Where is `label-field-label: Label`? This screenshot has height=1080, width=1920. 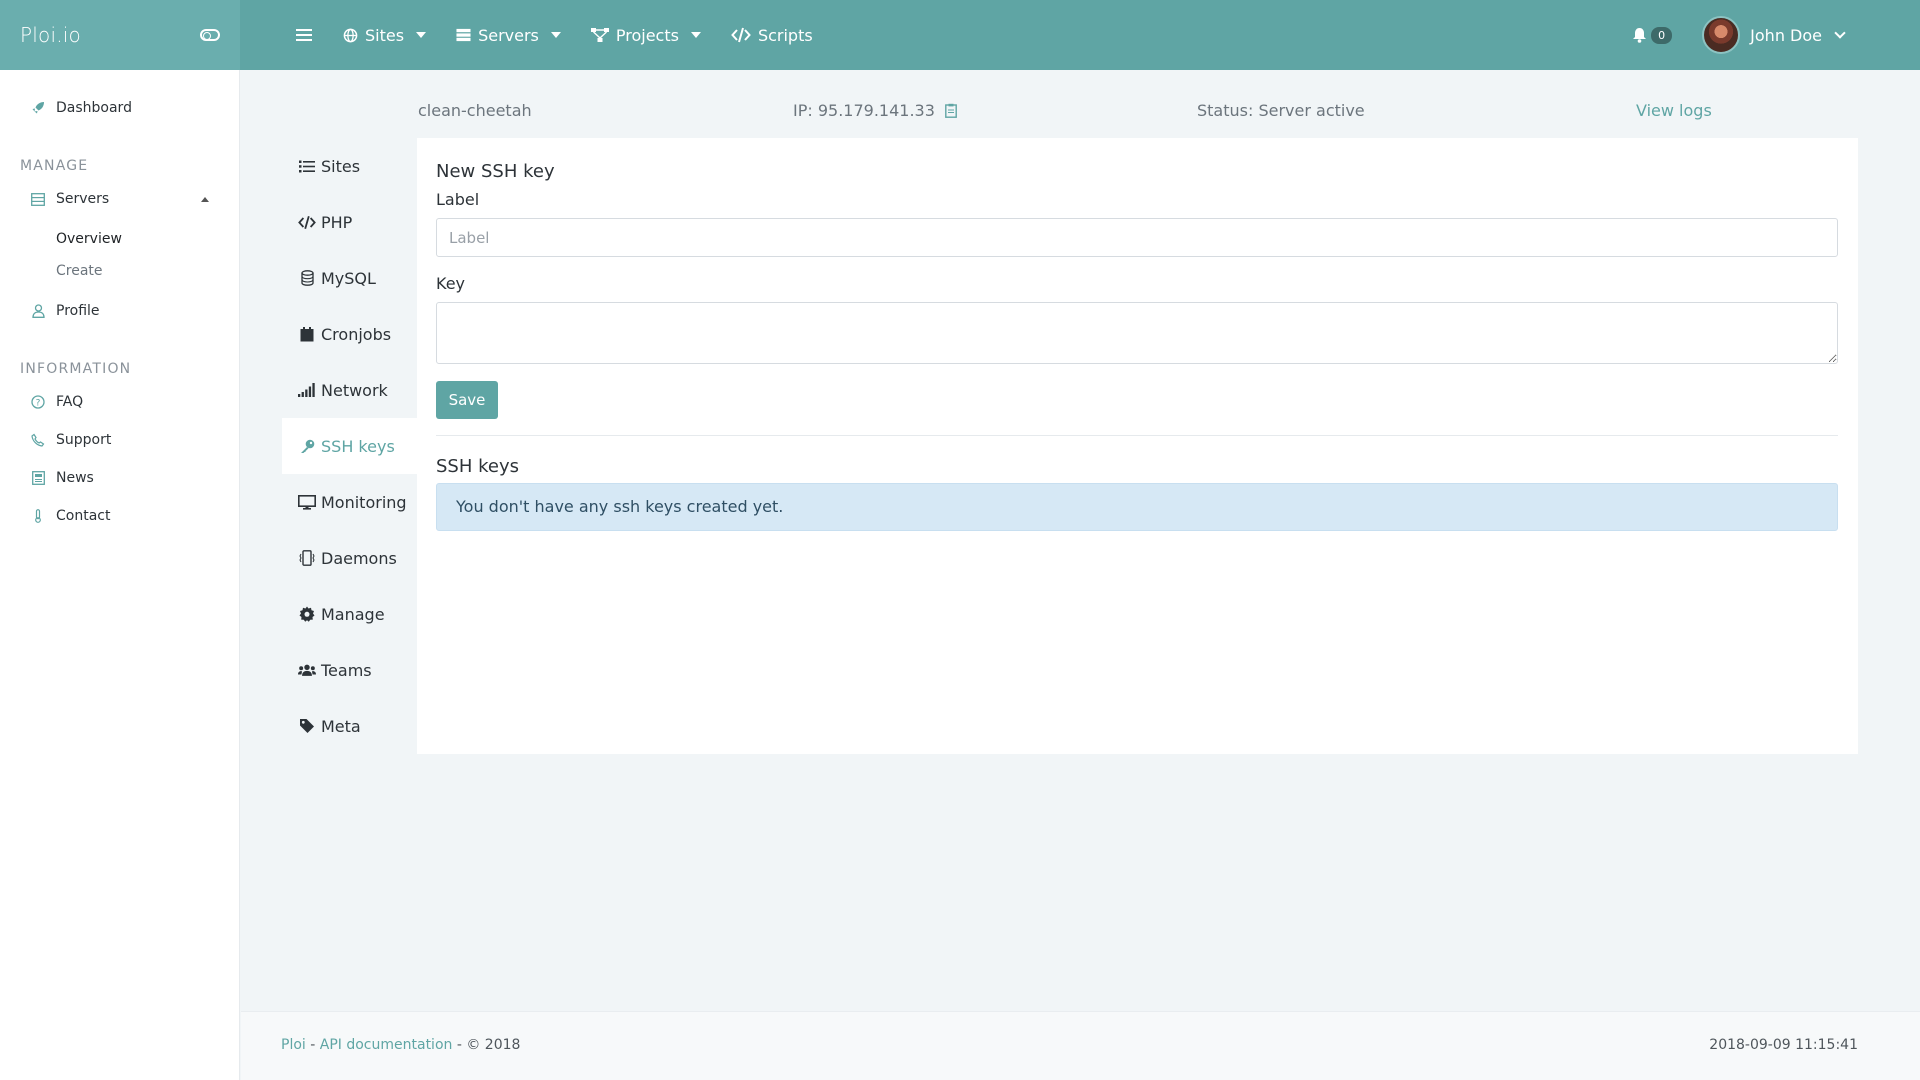
label-field-label: Label is located at coordinates (458, 199).